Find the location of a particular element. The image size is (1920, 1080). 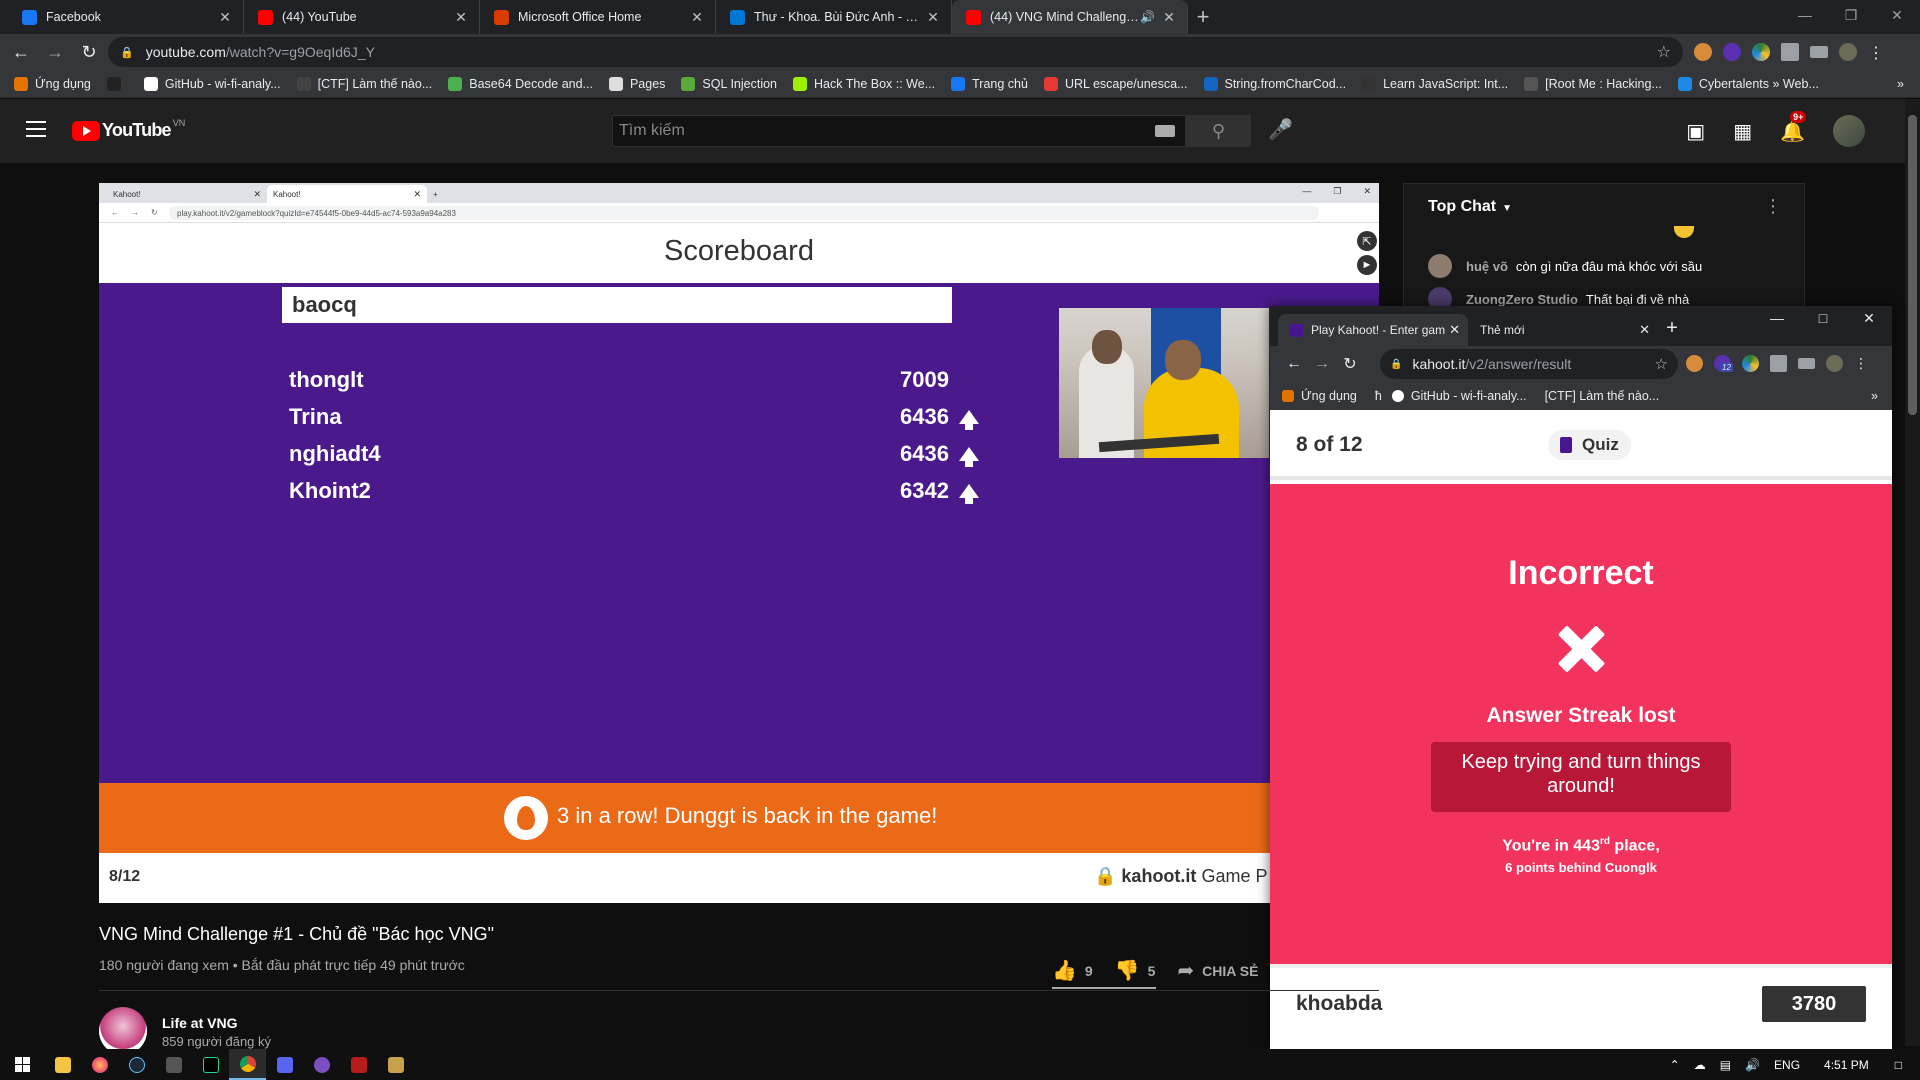

bookmark-apps: Ứng dụng is located at coordinates (1319, 396).